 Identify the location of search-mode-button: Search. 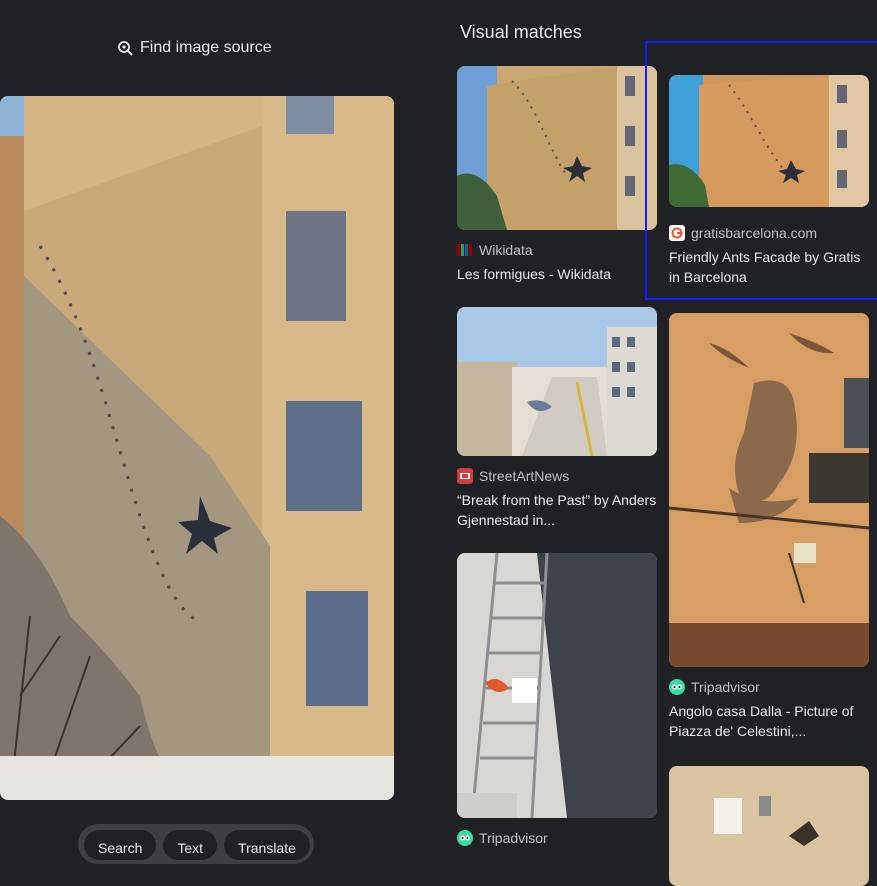
(120, 845).